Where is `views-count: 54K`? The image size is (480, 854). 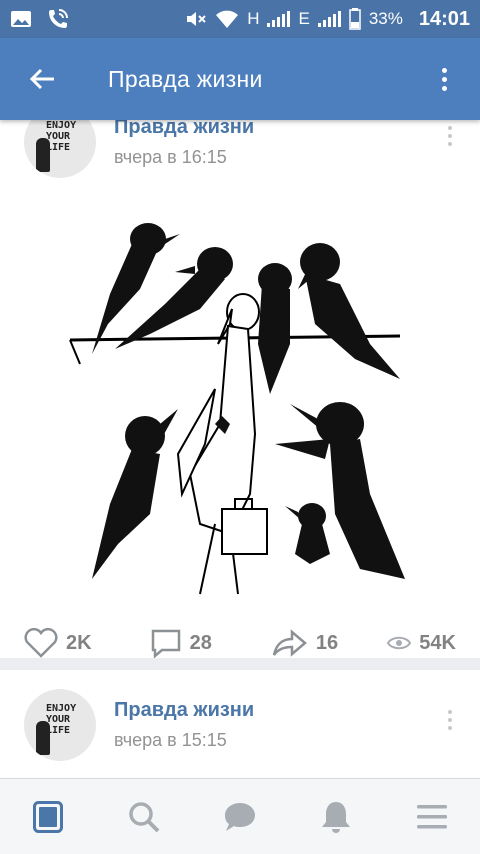
views-count: 54K is located at coordinates (437, 642).